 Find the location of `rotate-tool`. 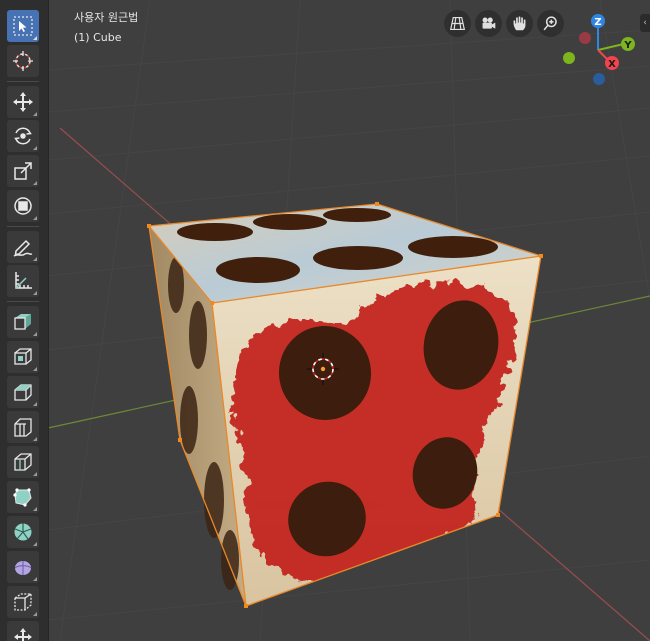

rotate-tool is located at coordinates (23, 136).